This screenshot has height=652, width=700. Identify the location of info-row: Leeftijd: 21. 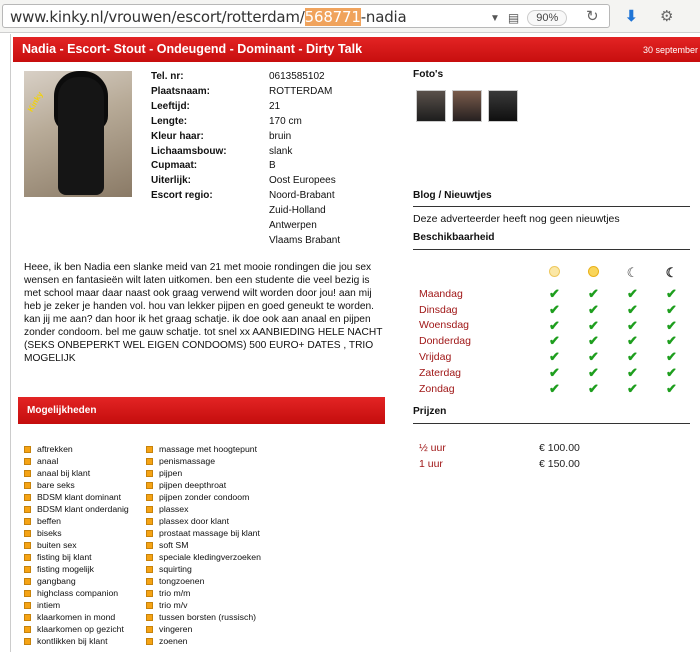
(265, 107).